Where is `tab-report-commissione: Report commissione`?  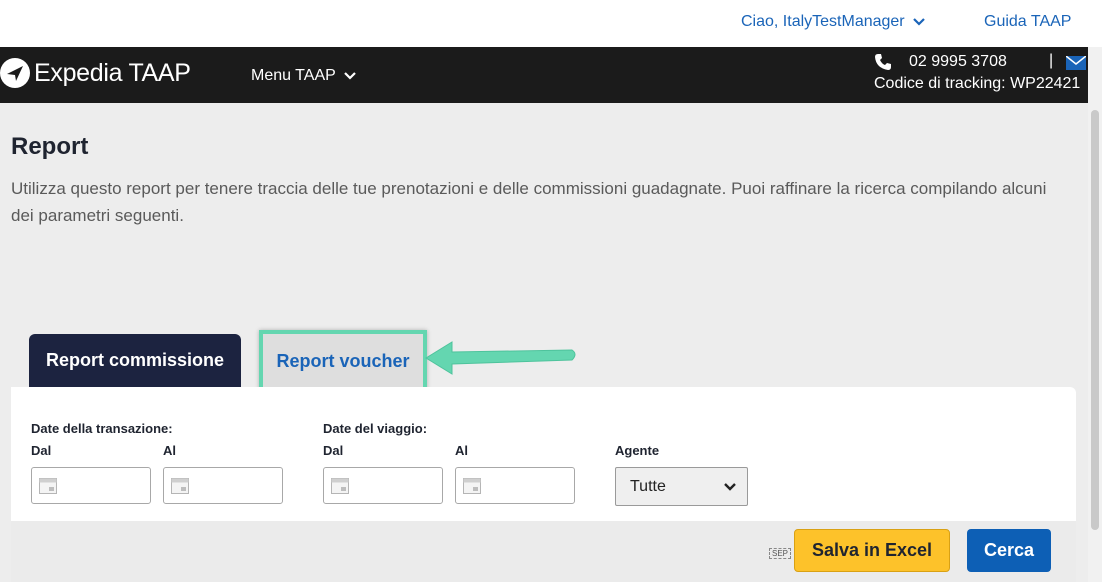
tab-report-commissione: Report commissione is located at coordinates (135, 360).